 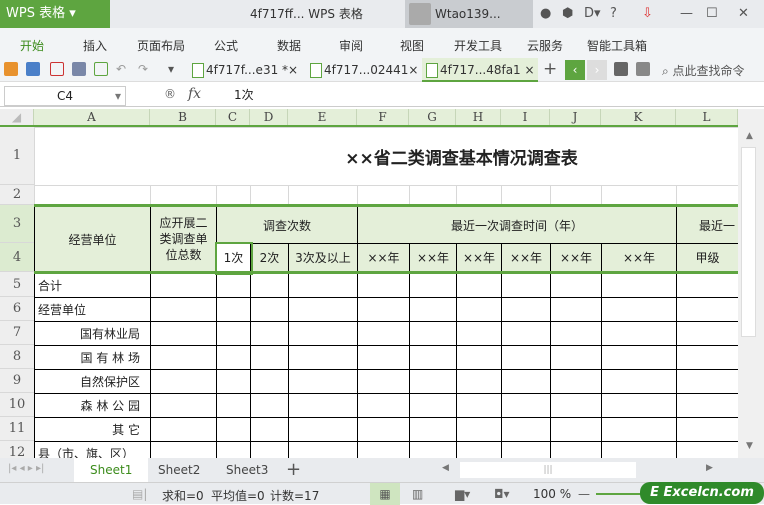 I want to click on add-sheet-button: +, so click(x=293, y=469).